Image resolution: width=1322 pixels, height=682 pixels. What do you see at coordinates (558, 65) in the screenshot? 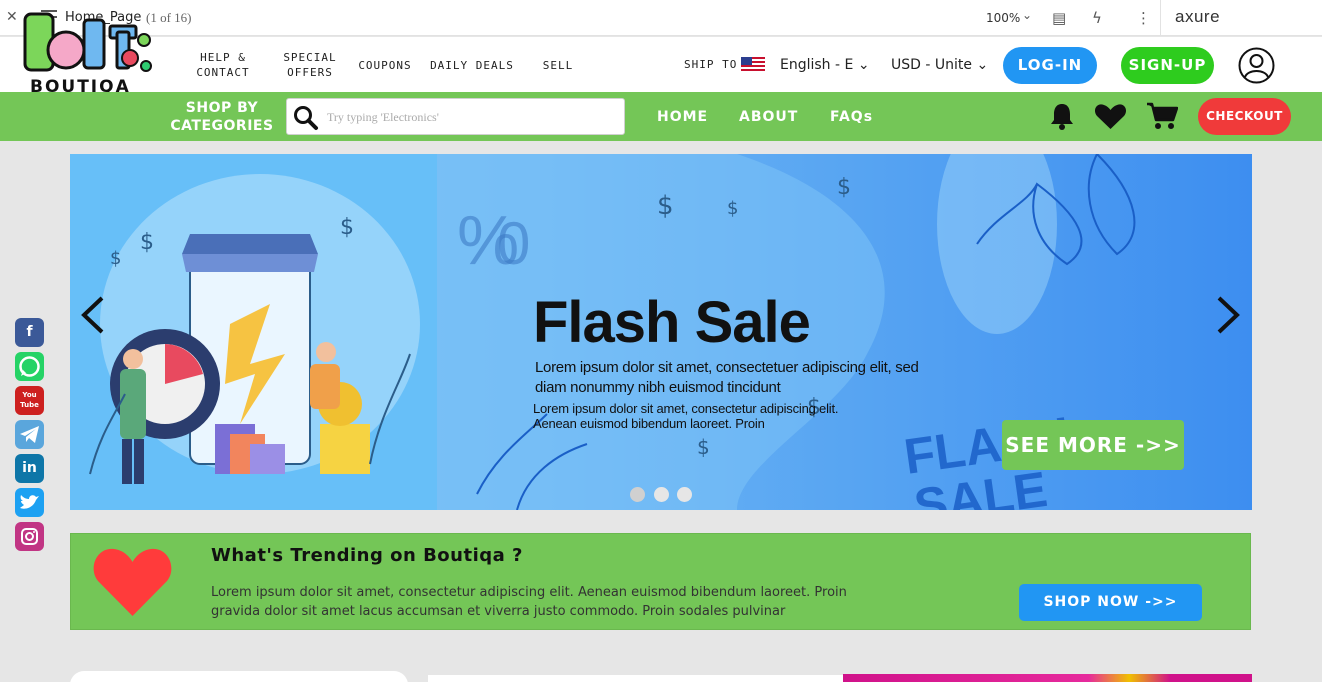
I see `nav-sell: SELL` at bounding box center [558, 65].